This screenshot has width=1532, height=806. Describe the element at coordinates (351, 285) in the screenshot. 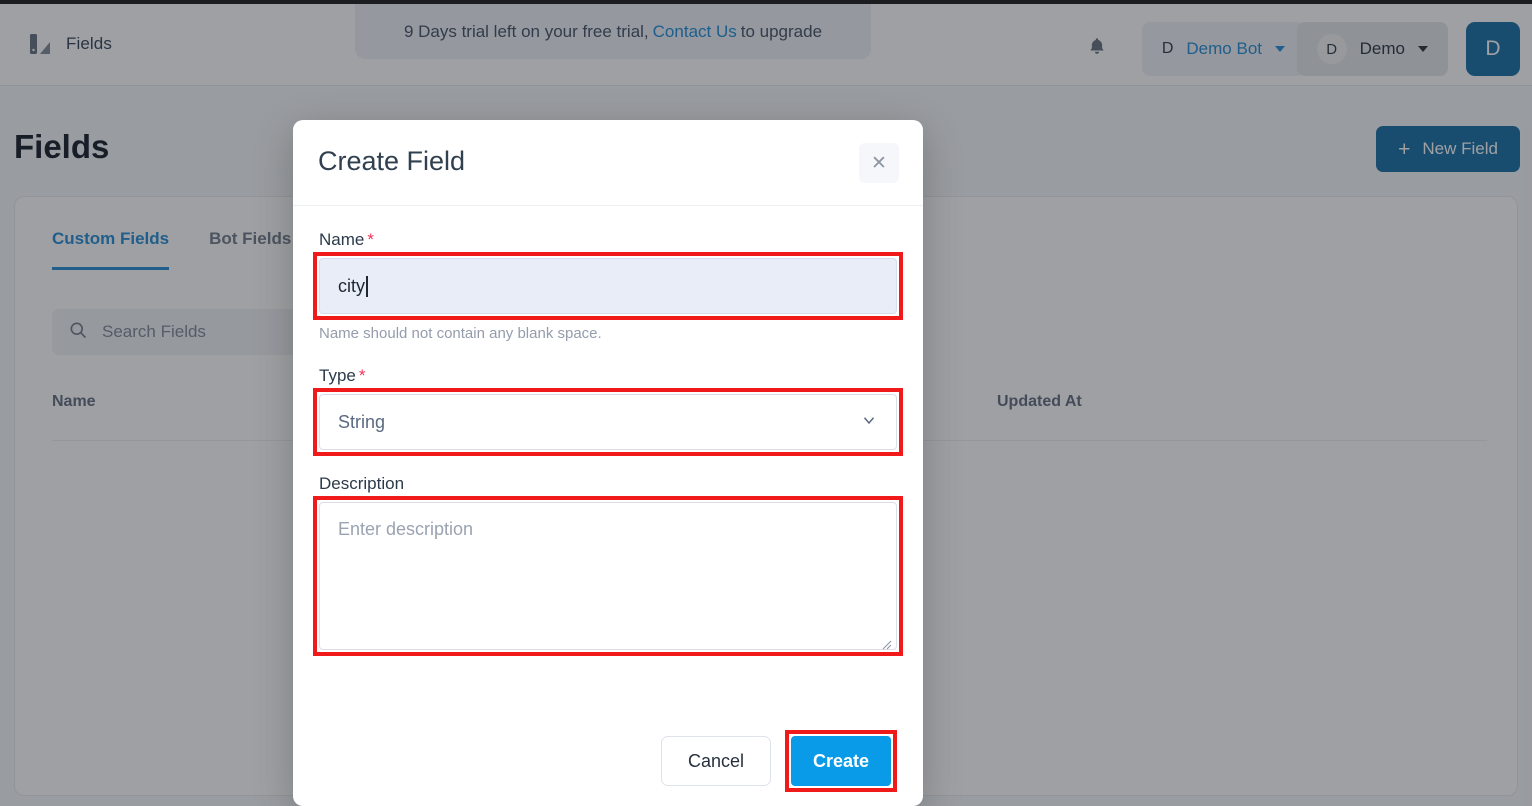

I see `name-input-value: city` at that location.